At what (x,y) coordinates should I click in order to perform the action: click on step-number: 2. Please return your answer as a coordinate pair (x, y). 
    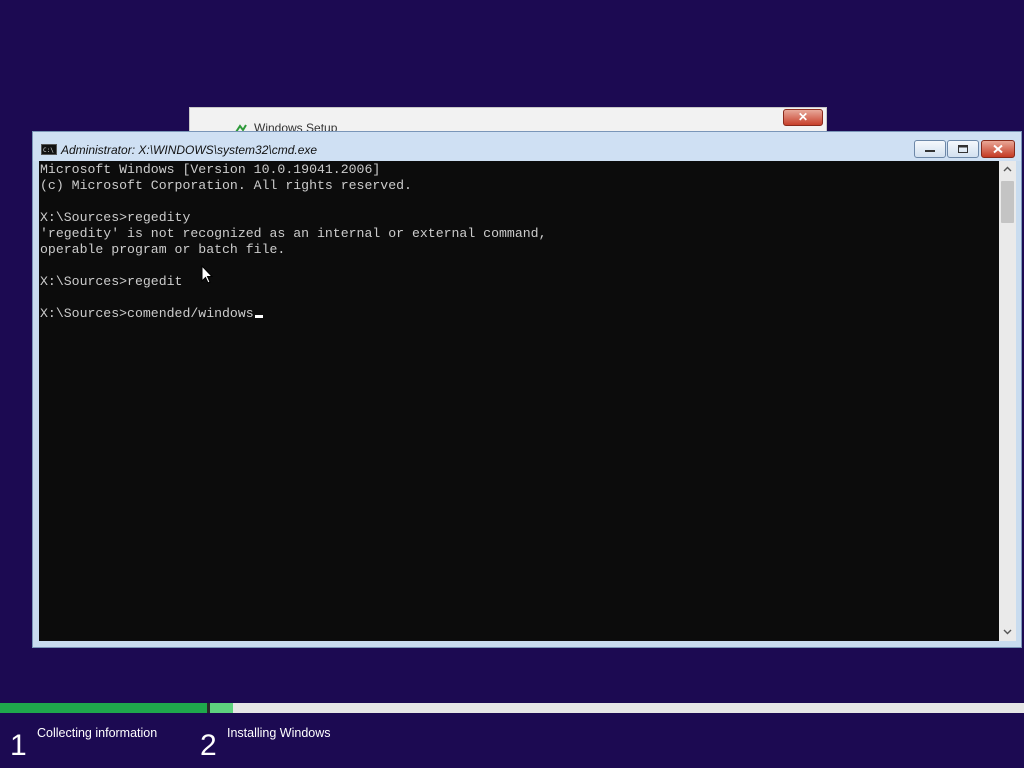
    Looking at the image, I should click on (208, 745).